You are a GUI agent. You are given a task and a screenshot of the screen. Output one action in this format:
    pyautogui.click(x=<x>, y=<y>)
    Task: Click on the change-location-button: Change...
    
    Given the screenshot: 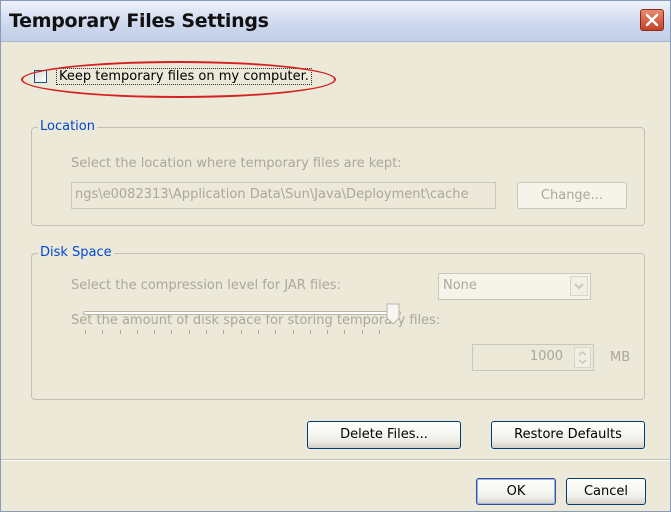 What is the action you would take?
    pyautogui.click(x=572, y=195)
    